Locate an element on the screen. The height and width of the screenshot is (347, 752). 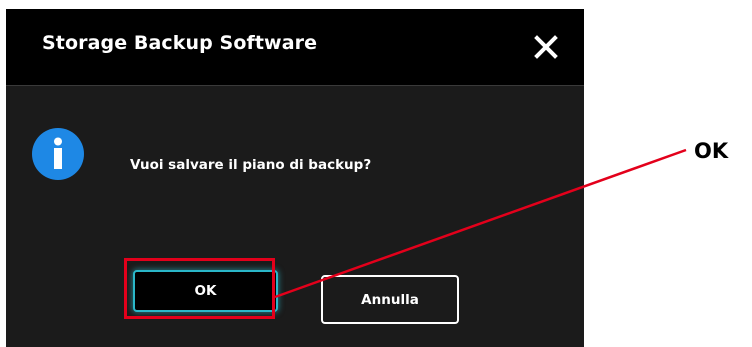
close-icon is located at coordinates (546, 47).